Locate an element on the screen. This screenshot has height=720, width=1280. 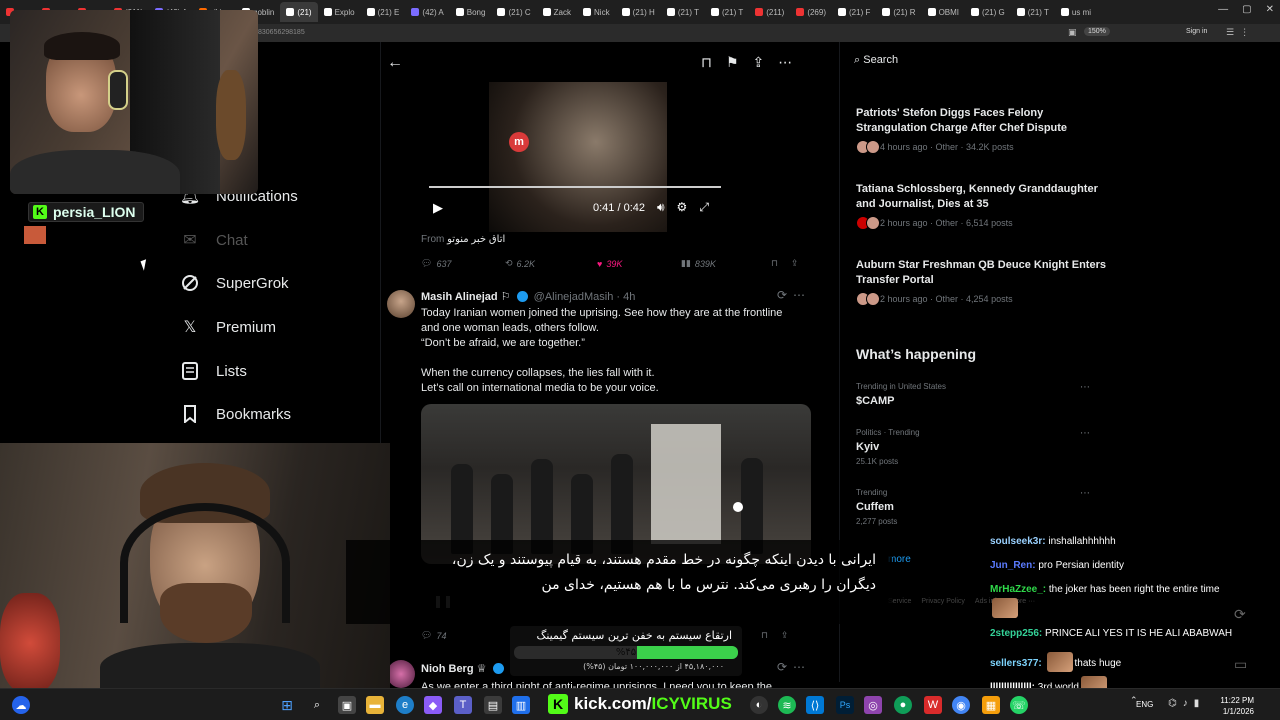
windows-start-icon: ⊞ is located at coordinates (287, 705).